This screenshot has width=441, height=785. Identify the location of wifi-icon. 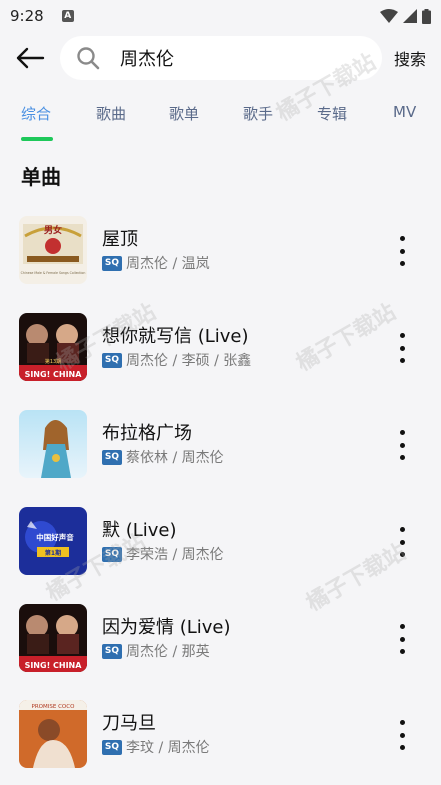
(389, 16).